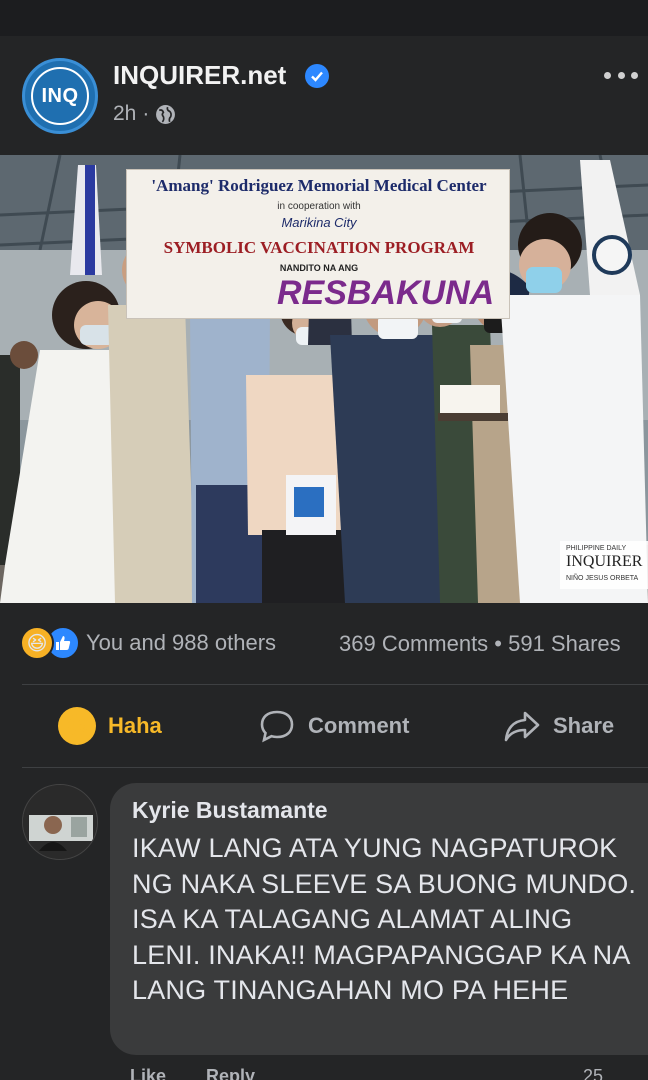  What do you see at coordinates (37, 643) in the screenshot?
I see `haha-reaction-icon: 😆` at bounding box center [37, 643].